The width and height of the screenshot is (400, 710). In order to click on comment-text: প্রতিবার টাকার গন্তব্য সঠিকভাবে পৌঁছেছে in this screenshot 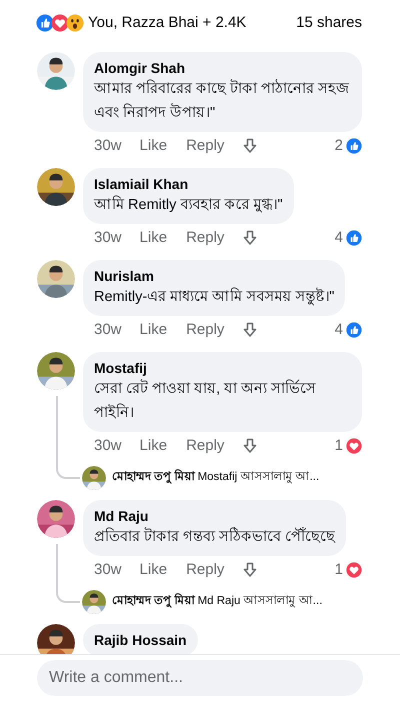, I will do `click(215, 536)`.